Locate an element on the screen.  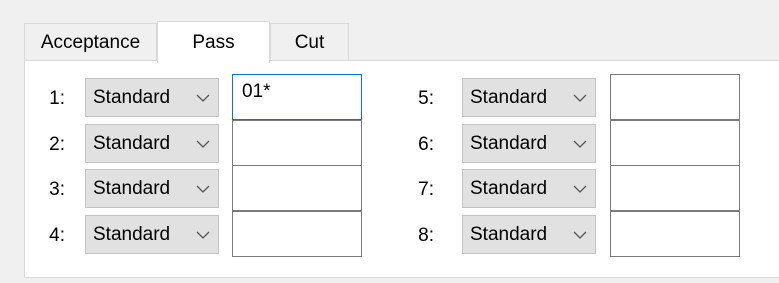
row-label: 7: is located at coordinates (426, 189).